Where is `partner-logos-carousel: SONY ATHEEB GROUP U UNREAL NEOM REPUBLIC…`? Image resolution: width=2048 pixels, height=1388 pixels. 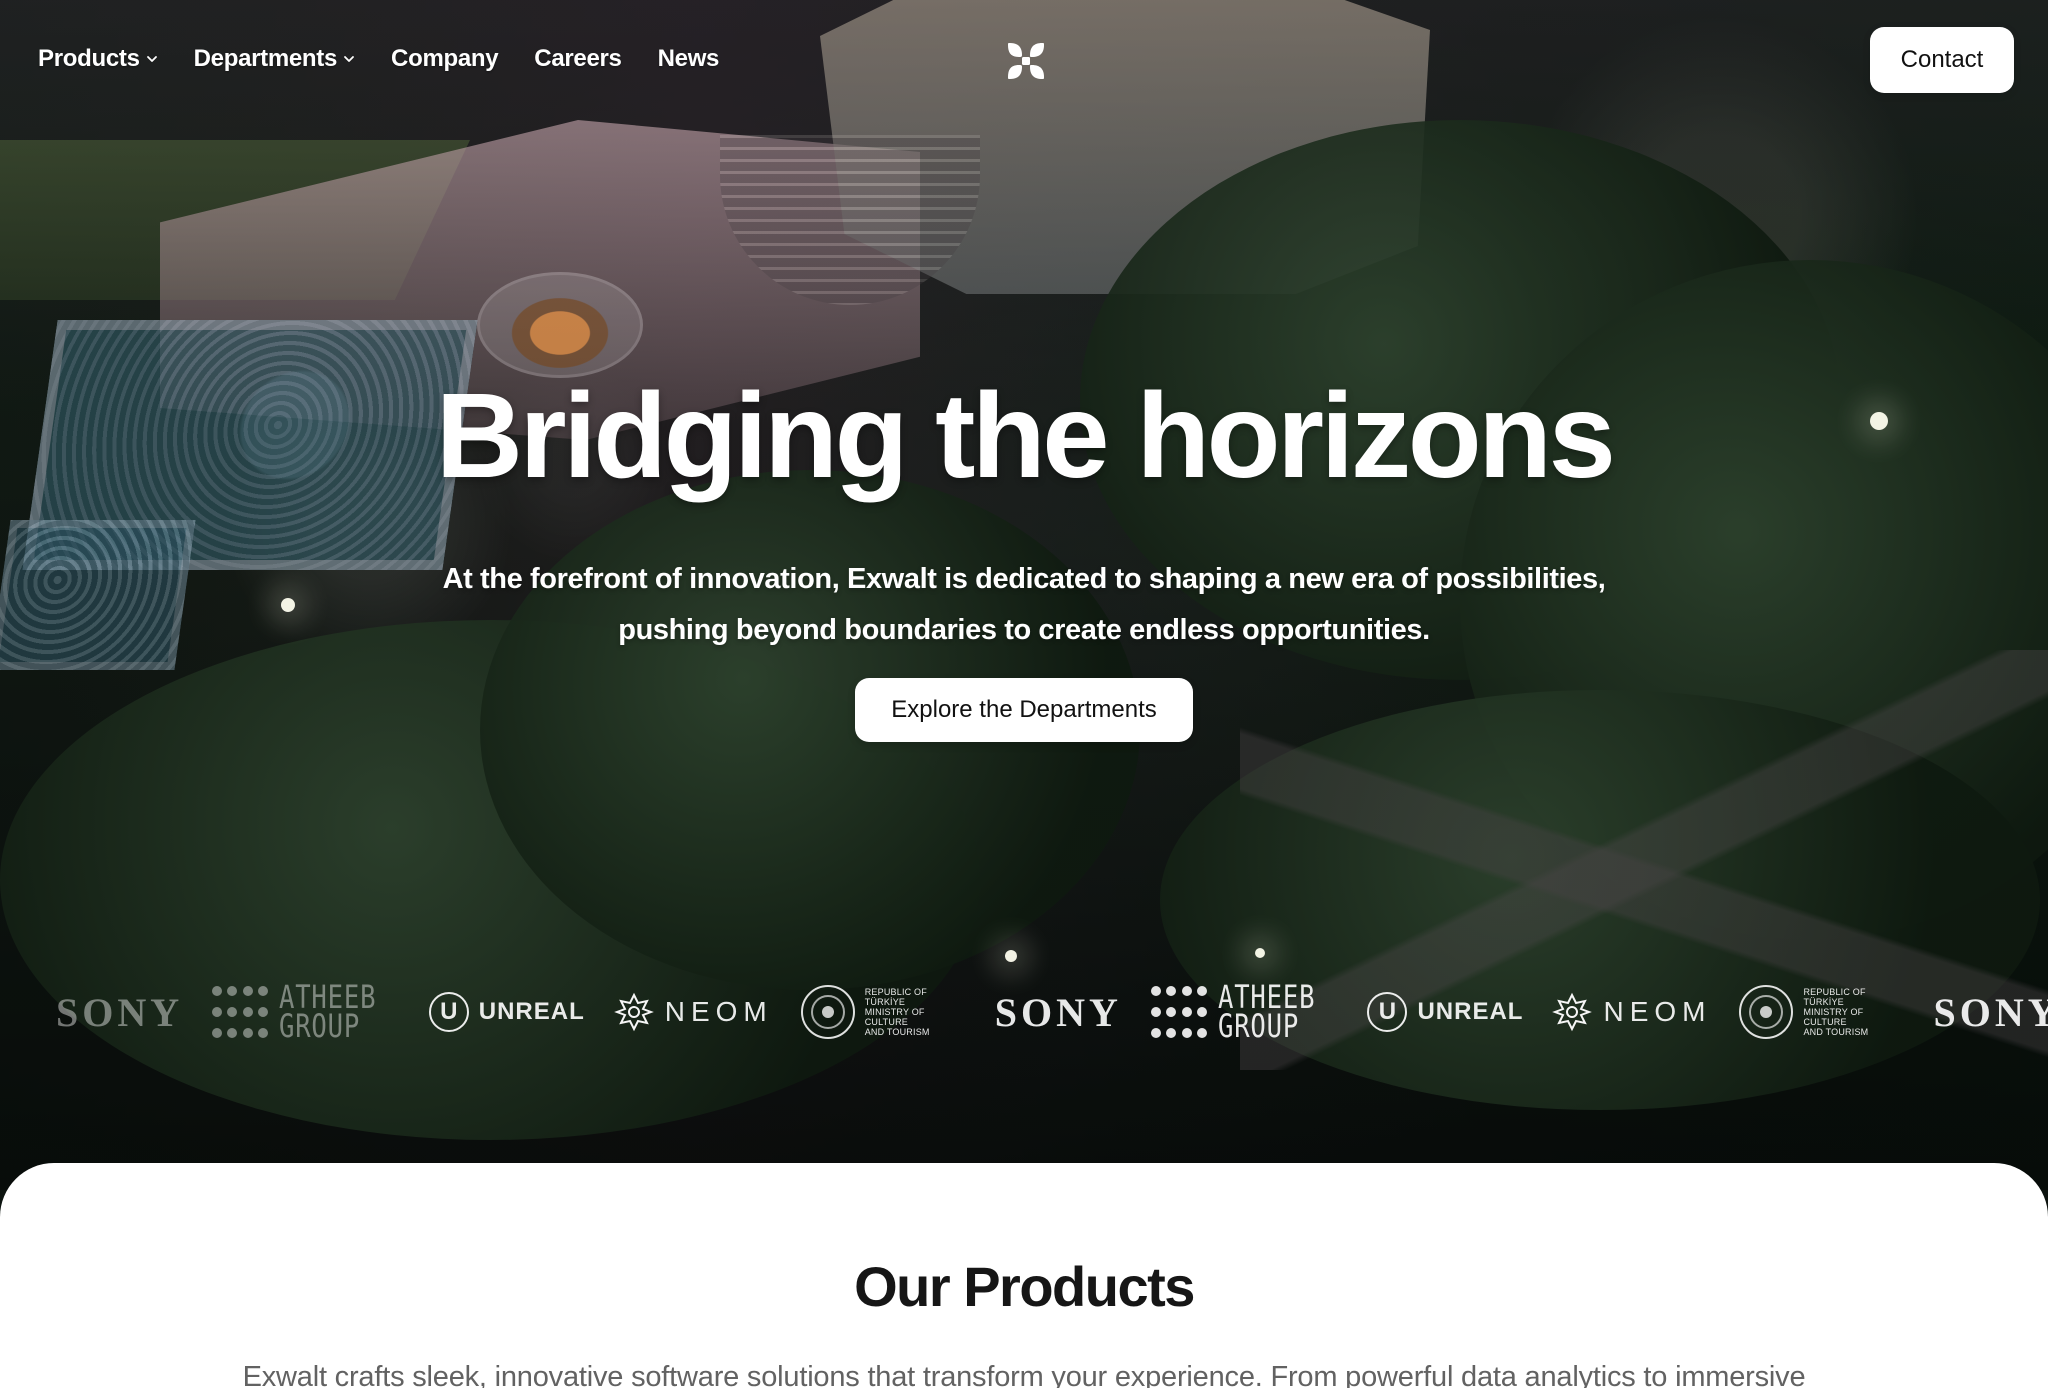
partner-logos-carousel: SONY ATHEEB GROUP U UNREAL NEOM REPUBLIC… is located at coordinates (1024, 1022).